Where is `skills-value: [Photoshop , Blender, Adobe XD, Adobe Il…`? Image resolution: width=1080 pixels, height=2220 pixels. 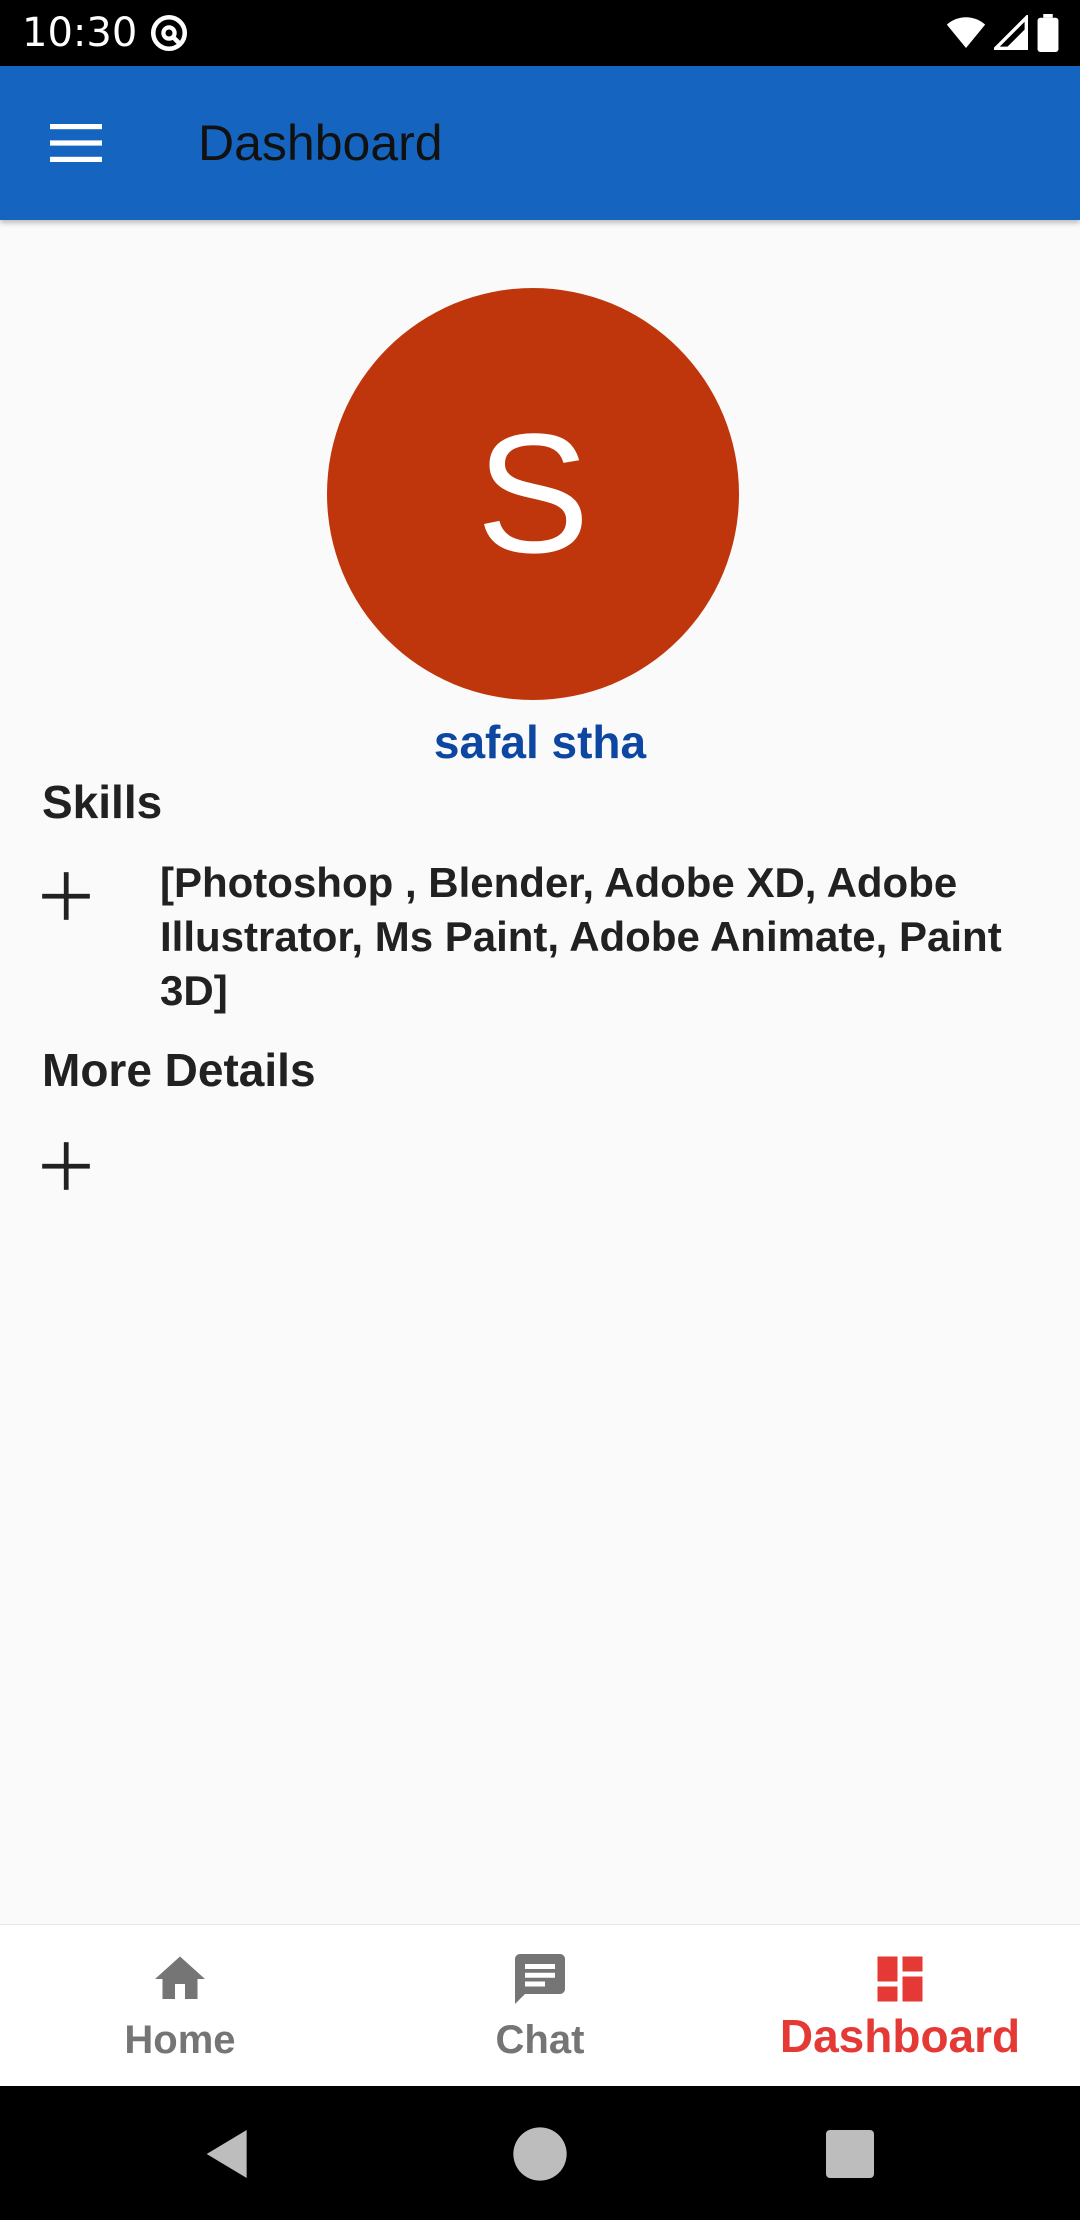
skills-value: [Photoshop , Blender, Adobe XD, Adobe Il… is located at coordinates (581, 936).